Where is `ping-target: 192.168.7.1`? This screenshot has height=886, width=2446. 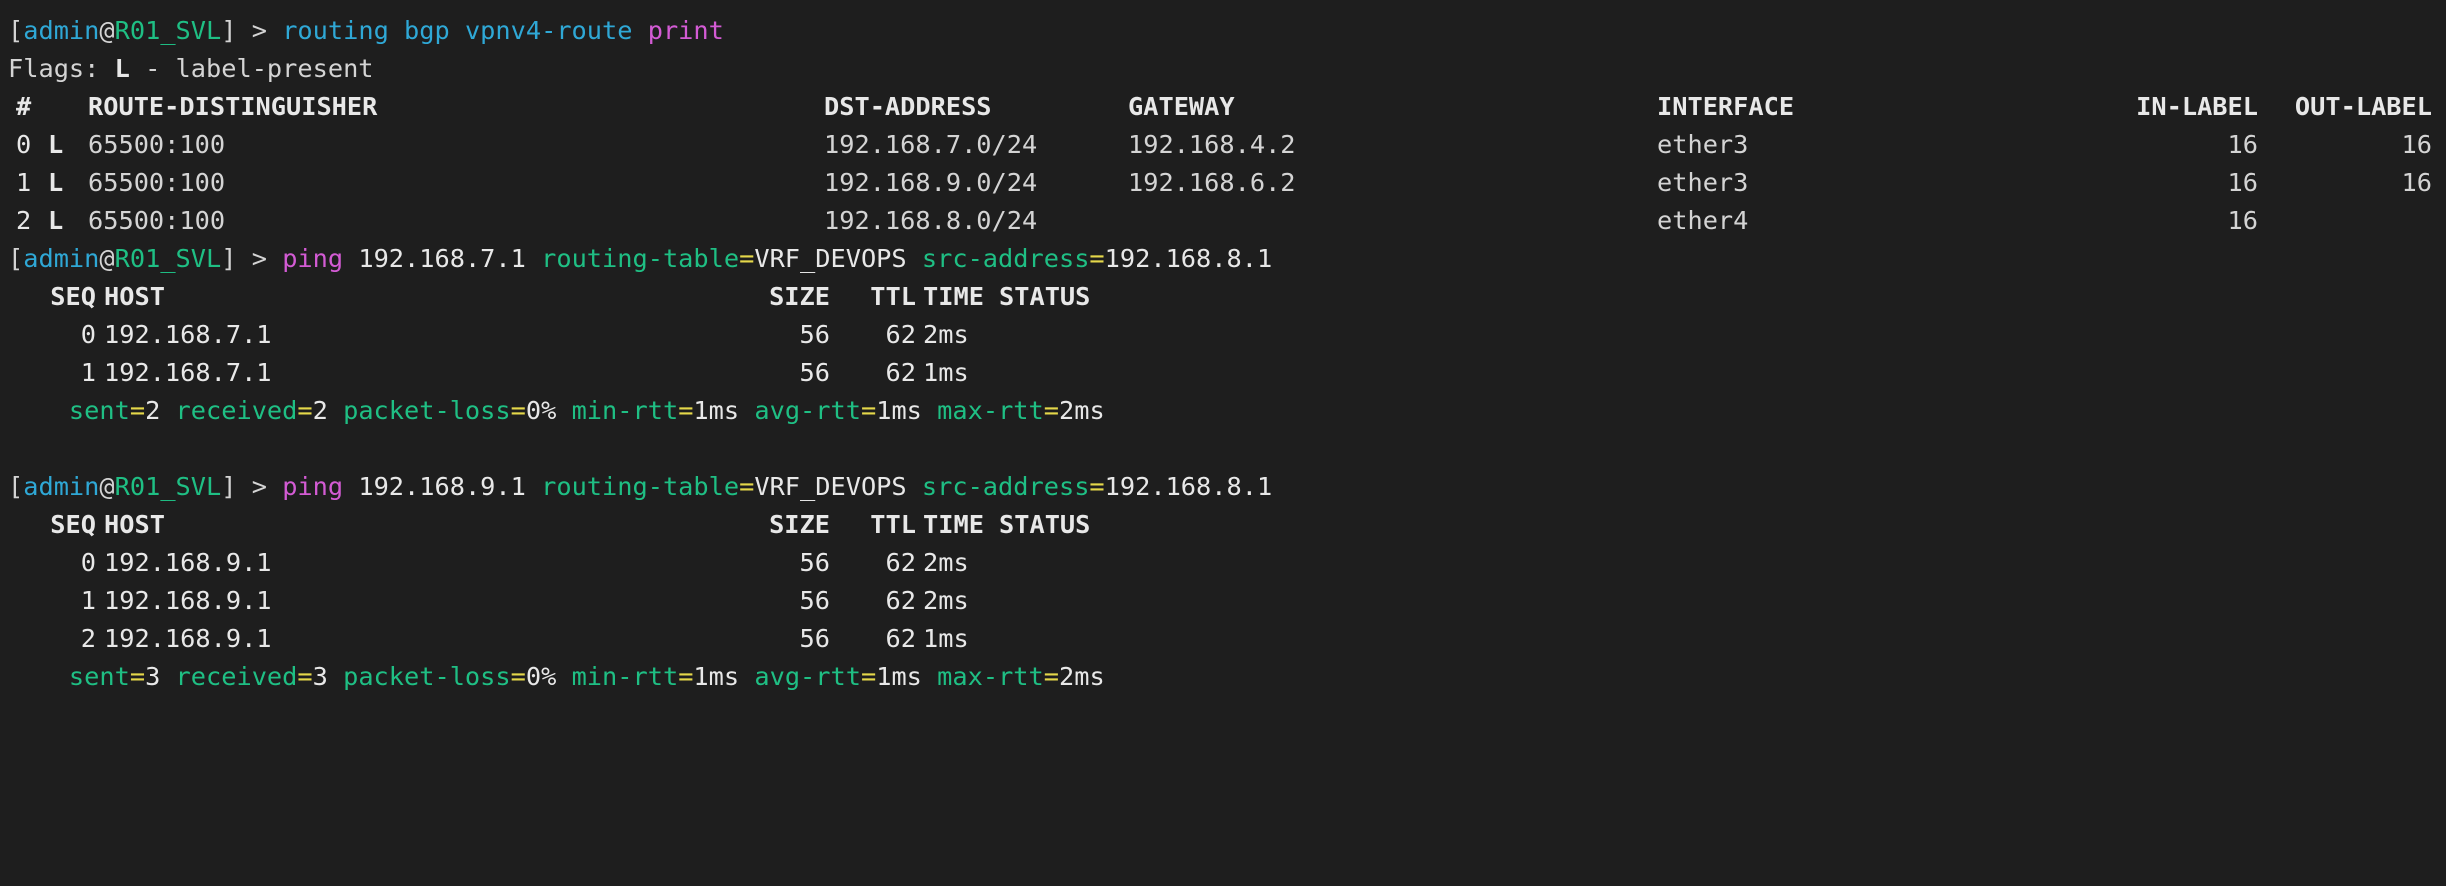
ping-target: 192.168.7.1 is located at coordinates (442, 258).